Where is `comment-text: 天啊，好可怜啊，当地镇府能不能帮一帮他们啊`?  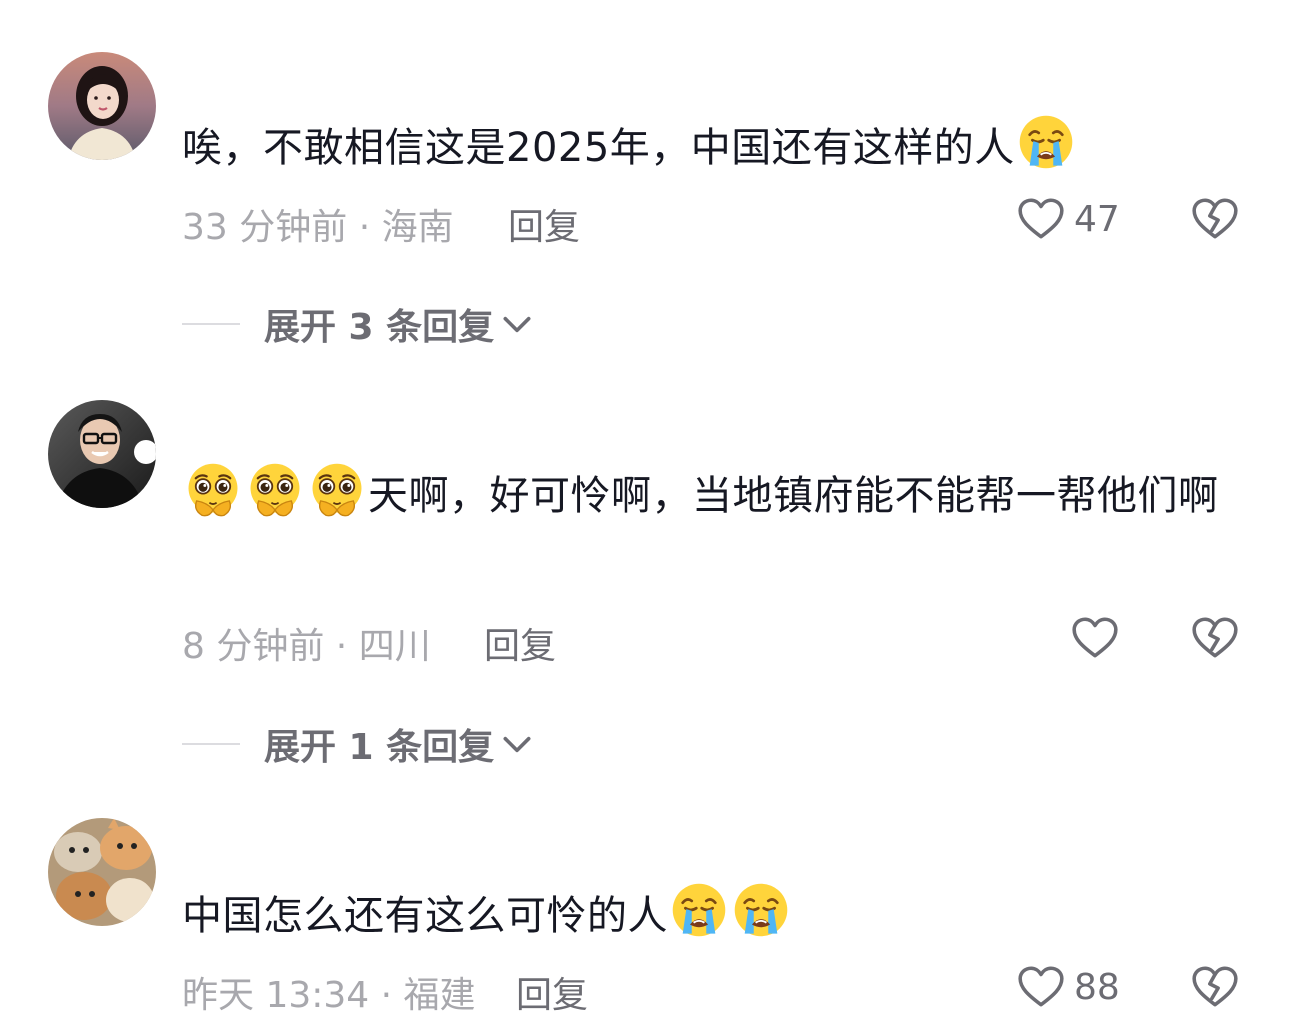
comment-text: 天啊，好可怜啊，当地镇府能不能帮一帮他们啊 is located at coordinates (712, 496).